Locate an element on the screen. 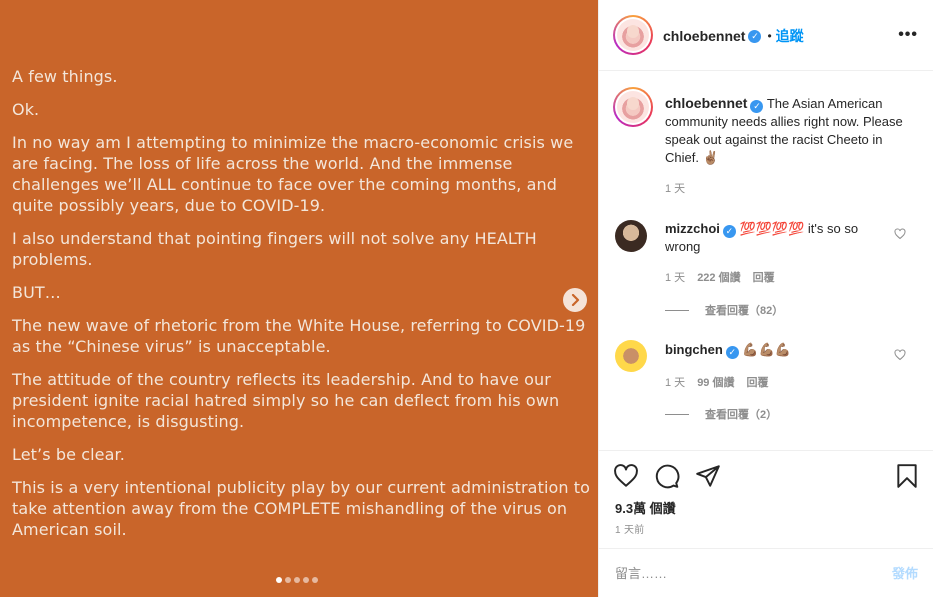 Image resolution: width=933 pixels, height=597 pixels. post-comment-button: 發佈 is located at coordinates (905, 572).